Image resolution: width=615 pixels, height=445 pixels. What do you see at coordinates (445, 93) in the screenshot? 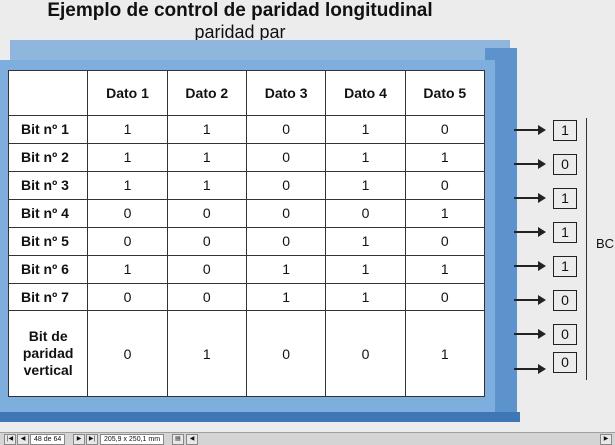
I see `column-header: Dato 5` at bounding box center [445, 93].